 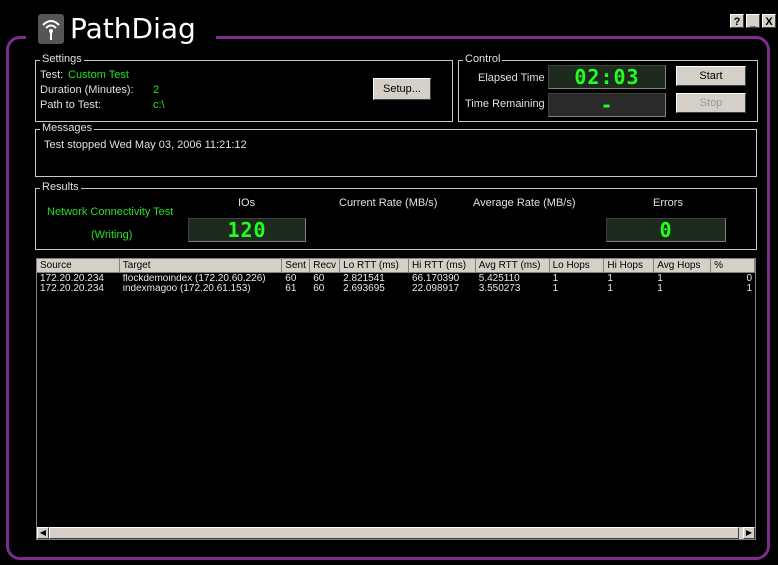 I want to click on minimize-button: _, so click(x=753, y=21).